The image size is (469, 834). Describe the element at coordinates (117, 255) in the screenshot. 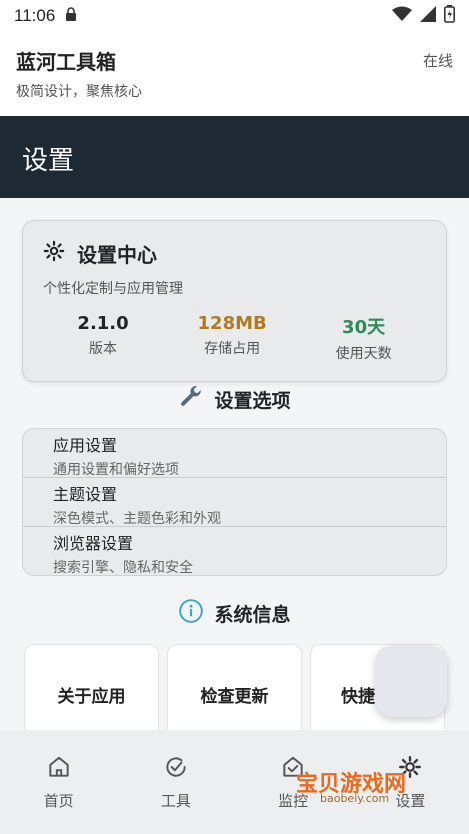

I see `settings-center-title: 设置中心` at that location.